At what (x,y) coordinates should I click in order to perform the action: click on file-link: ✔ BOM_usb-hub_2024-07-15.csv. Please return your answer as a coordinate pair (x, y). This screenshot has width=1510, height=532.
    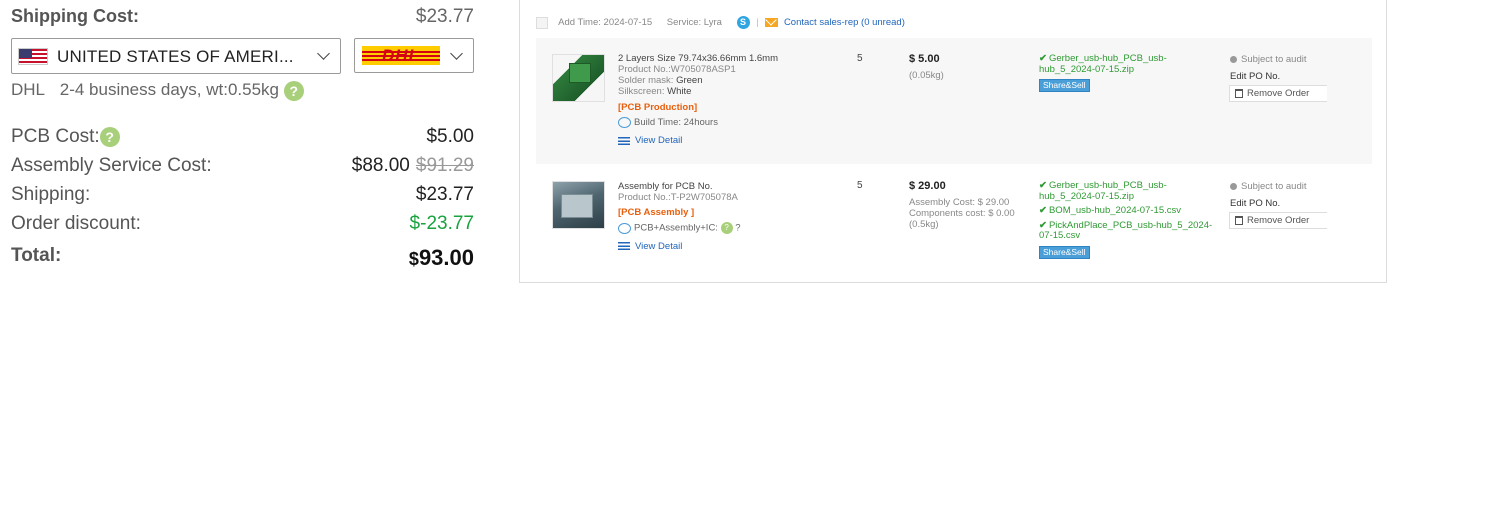
    Looking at the image, I should click on (1128, 211).